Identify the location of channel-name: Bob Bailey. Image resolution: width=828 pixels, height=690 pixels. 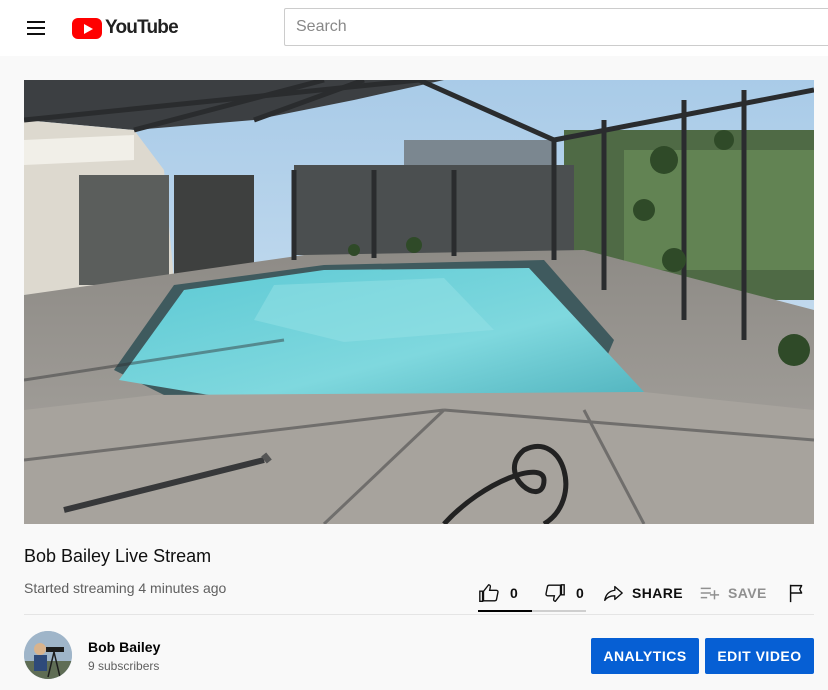
(124, 647).